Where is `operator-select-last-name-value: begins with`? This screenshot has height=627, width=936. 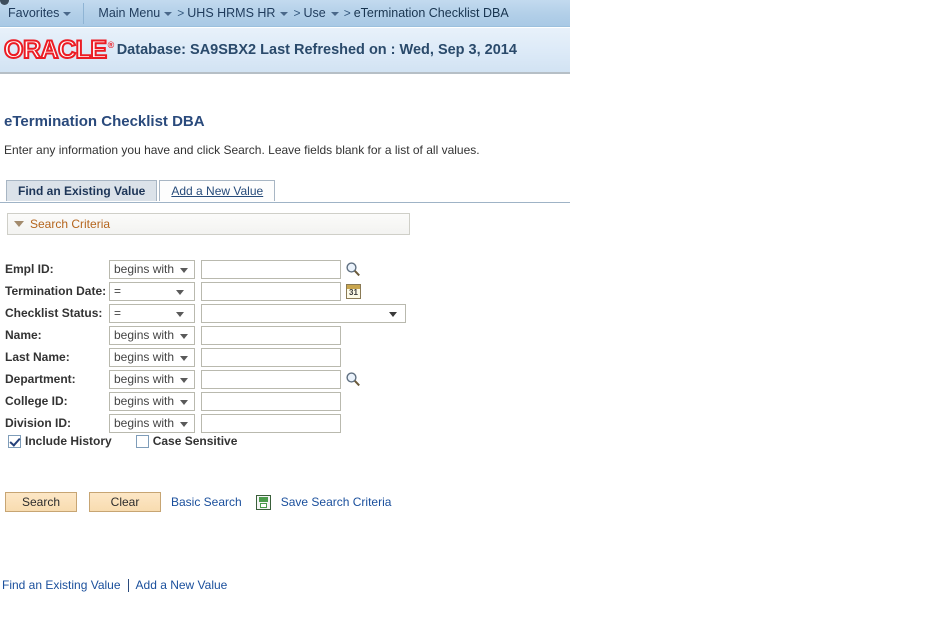
operator-select-last-name-value: begins with is located at coordinates (144, 357).